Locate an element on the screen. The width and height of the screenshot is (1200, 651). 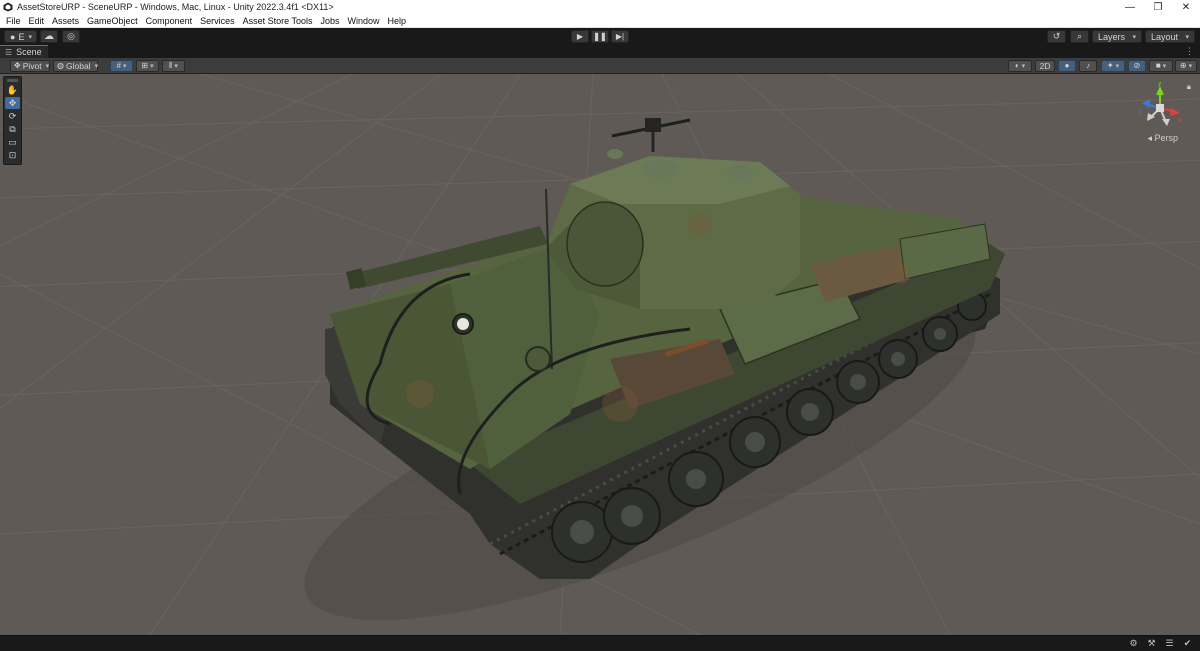
move-tool-button: ✥ is located at coordinates (12, 103).